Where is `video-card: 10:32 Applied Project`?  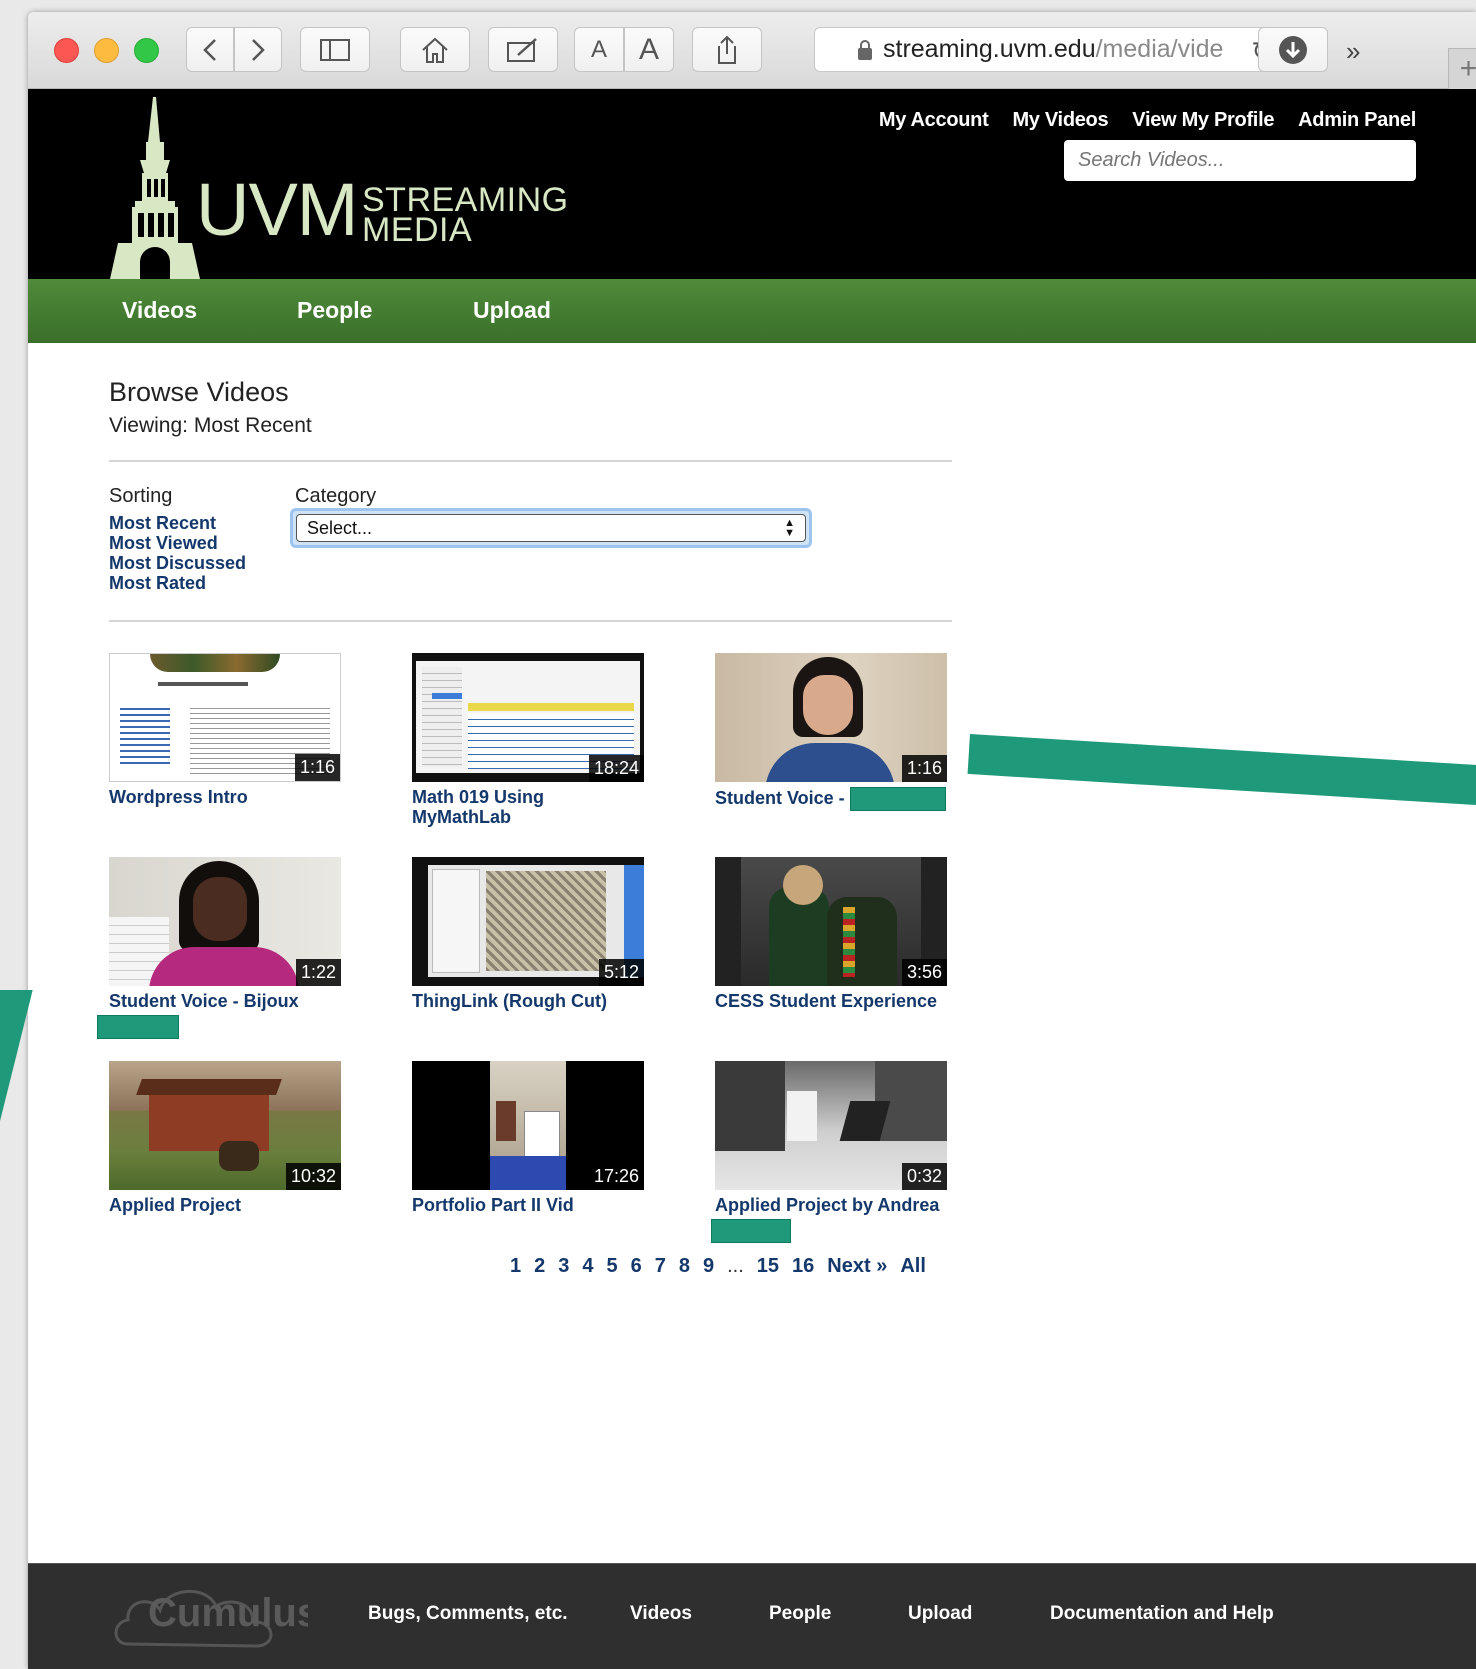
video-card: 10:32 Applied Project is located at coordinates (225, 1138).